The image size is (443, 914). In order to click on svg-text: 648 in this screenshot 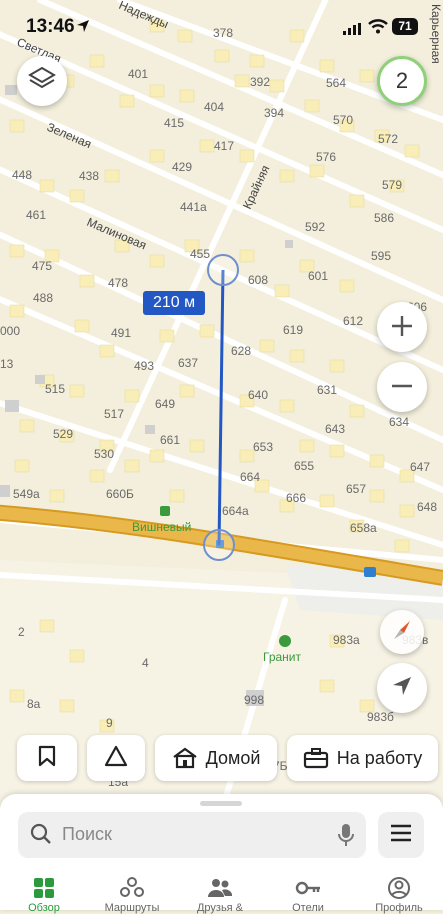, I will do `click(427, 507)`.